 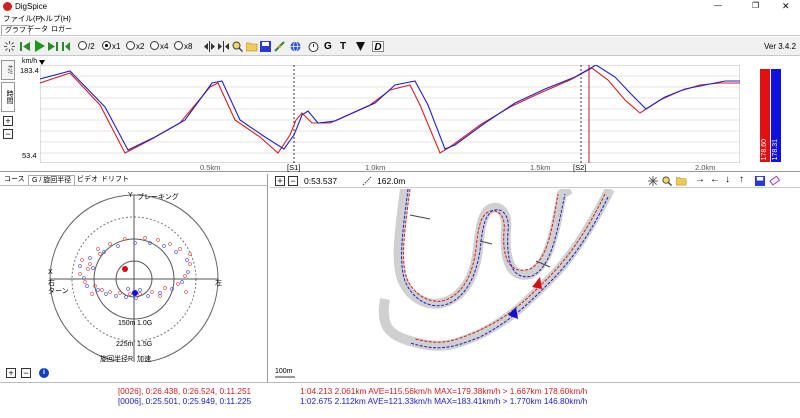 I want to click on arrow-right-icon: →, so click(x=700, y=179).